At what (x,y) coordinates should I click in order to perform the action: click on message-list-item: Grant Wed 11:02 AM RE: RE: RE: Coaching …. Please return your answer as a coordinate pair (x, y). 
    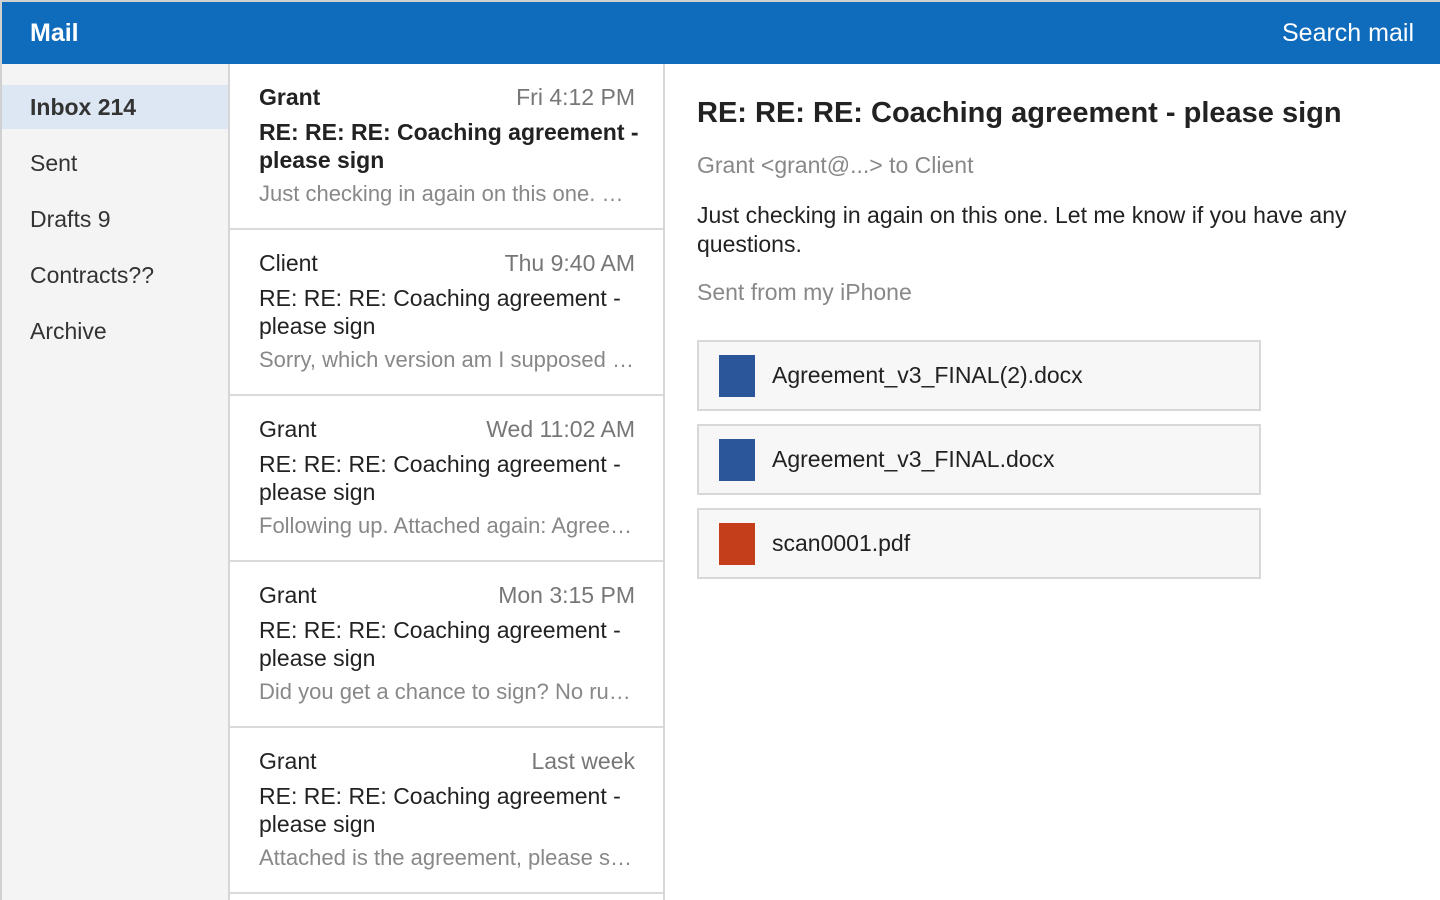
    Looking at the image, I should click on (446, 479).